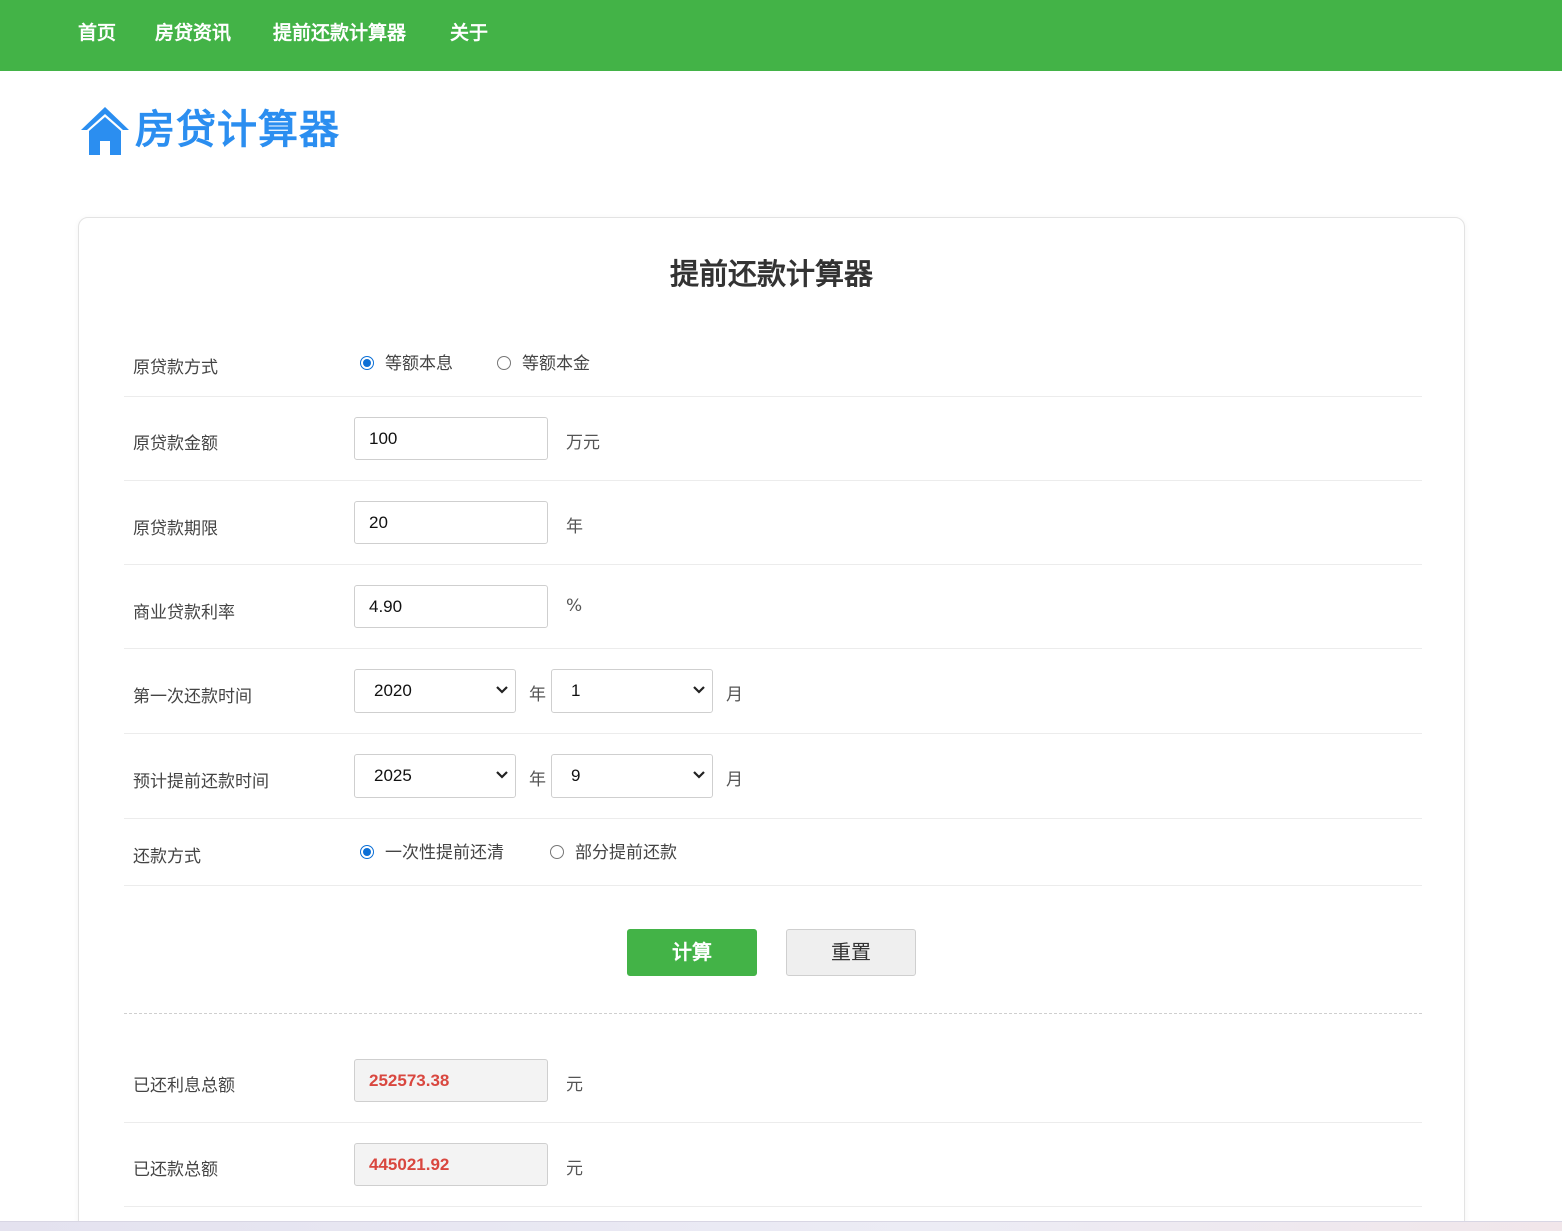 This screenshot has width=1562, height=1231. I want to click on loan-amount-label: 原贷款金额, so click(175, 444).